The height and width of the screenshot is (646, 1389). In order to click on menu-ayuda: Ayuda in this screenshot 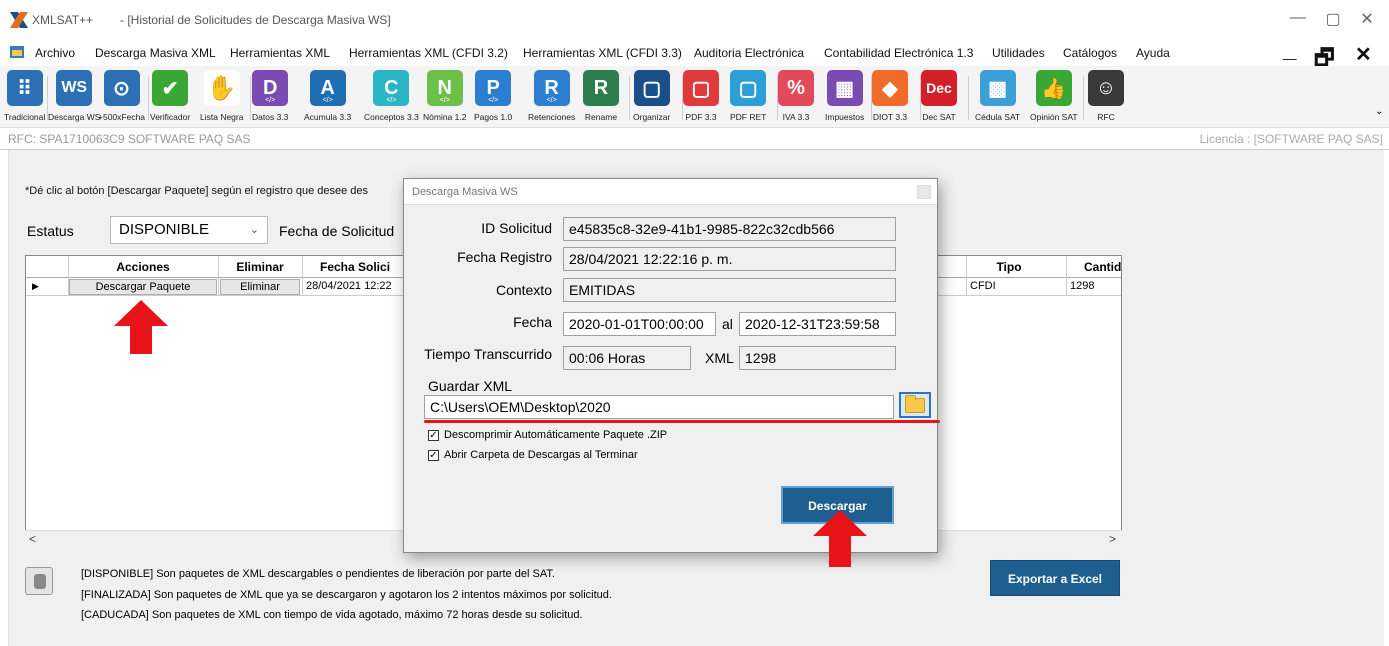, I will do `click(1153, 53)`.